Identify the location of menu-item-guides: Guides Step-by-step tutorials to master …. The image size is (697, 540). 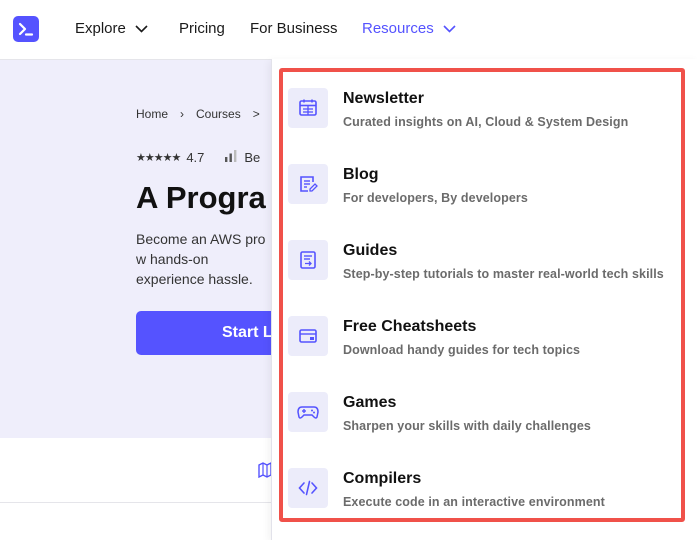
(485, 270).